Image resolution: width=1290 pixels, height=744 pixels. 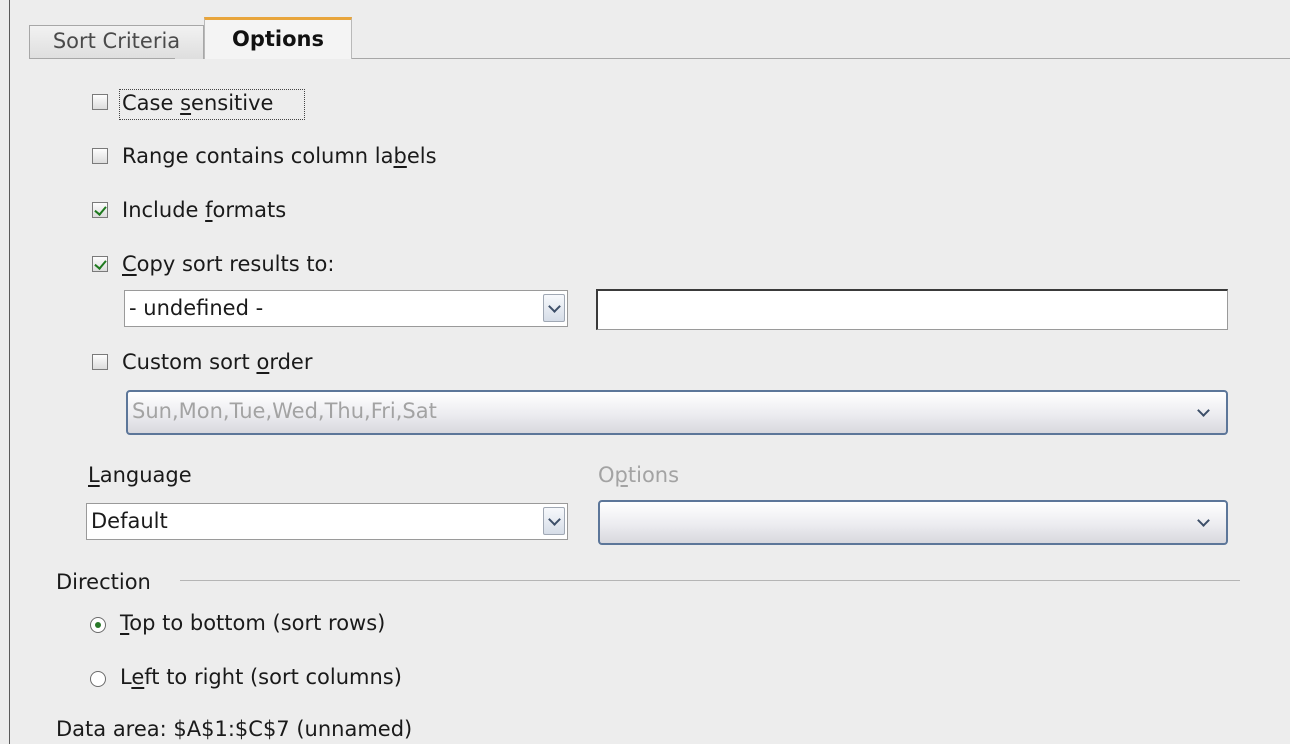 I want to click on accelerator-key: C, so click(x=129, y=264).